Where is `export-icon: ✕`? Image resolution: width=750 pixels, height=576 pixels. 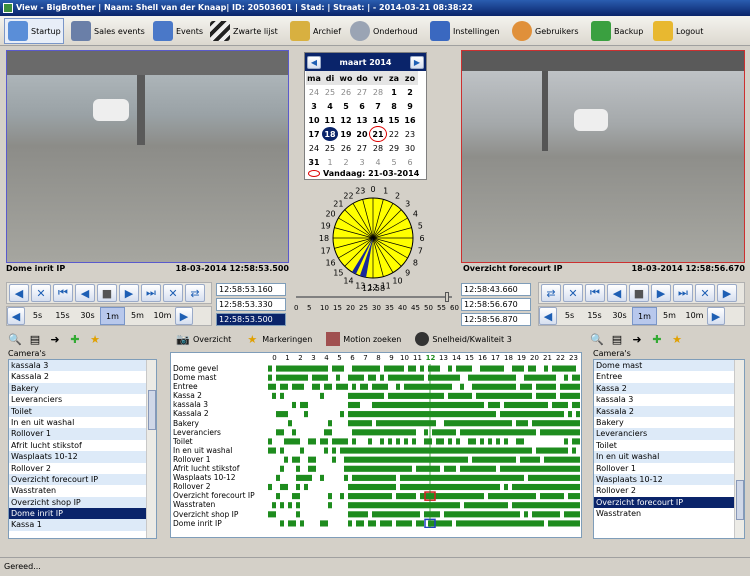 export-icon: ✕ is located at coordinates (705, 293).